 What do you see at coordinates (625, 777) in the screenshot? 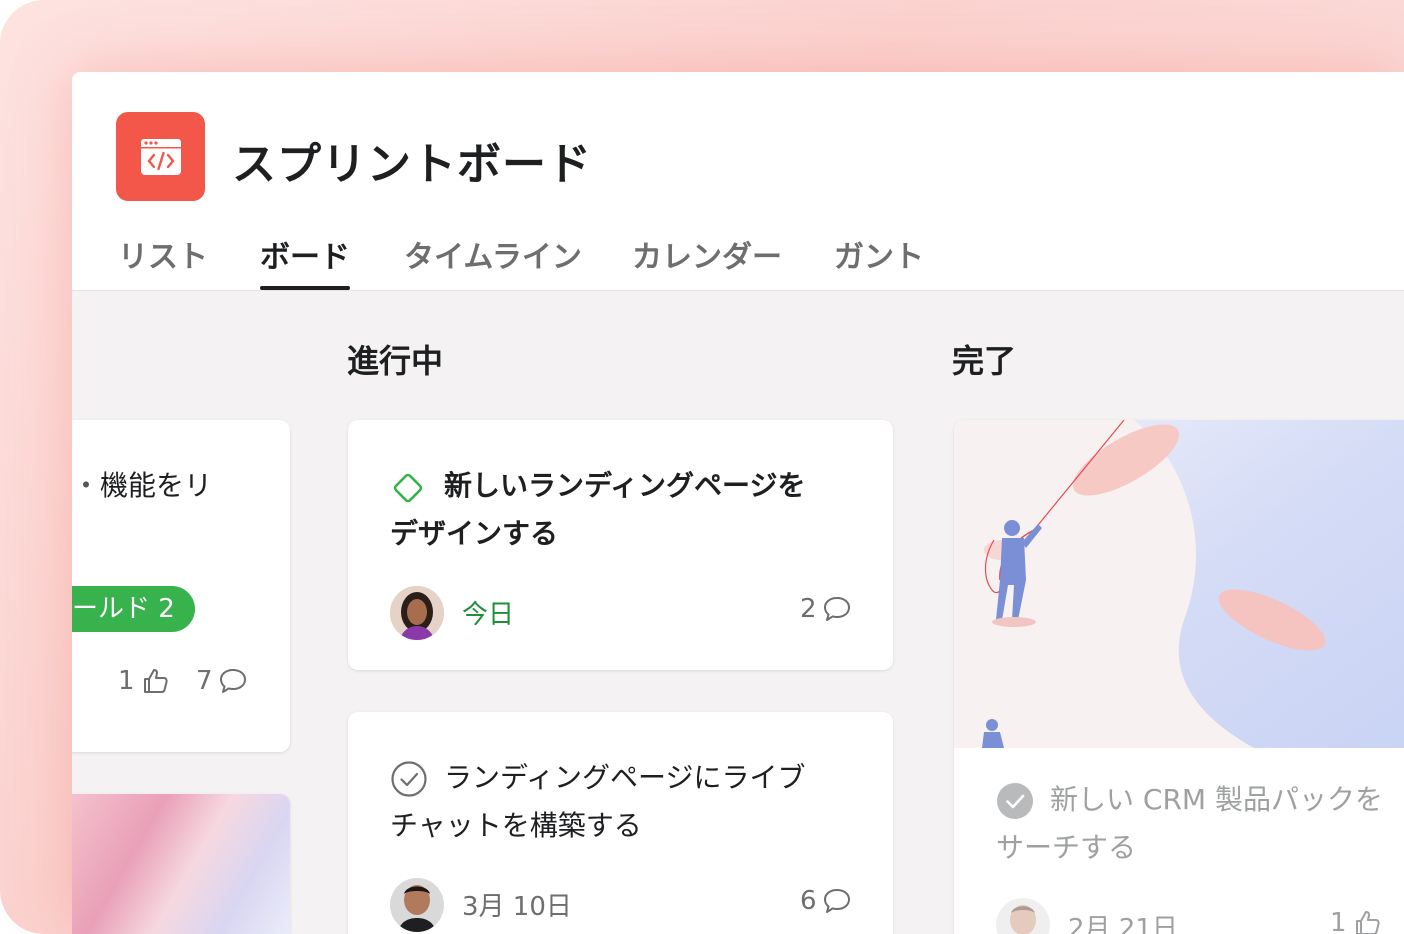
I see `task-title-line-1: ランディングページにライブ` at bounding box center [625, 777].